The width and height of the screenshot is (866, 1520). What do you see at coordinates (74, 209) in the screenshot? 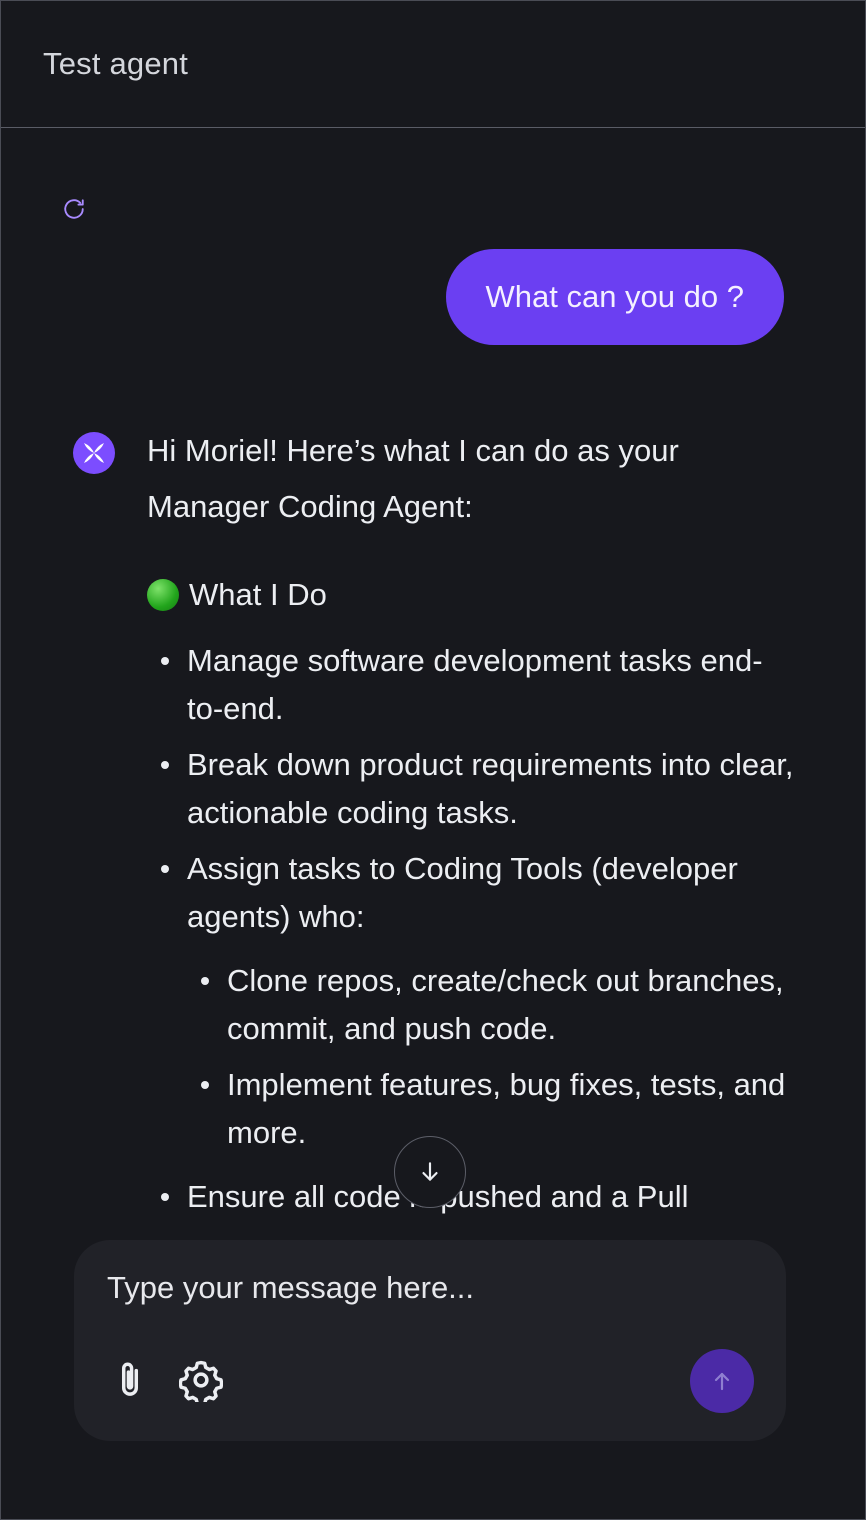
I see `refresh-icon` at bounding box center [74, 209].